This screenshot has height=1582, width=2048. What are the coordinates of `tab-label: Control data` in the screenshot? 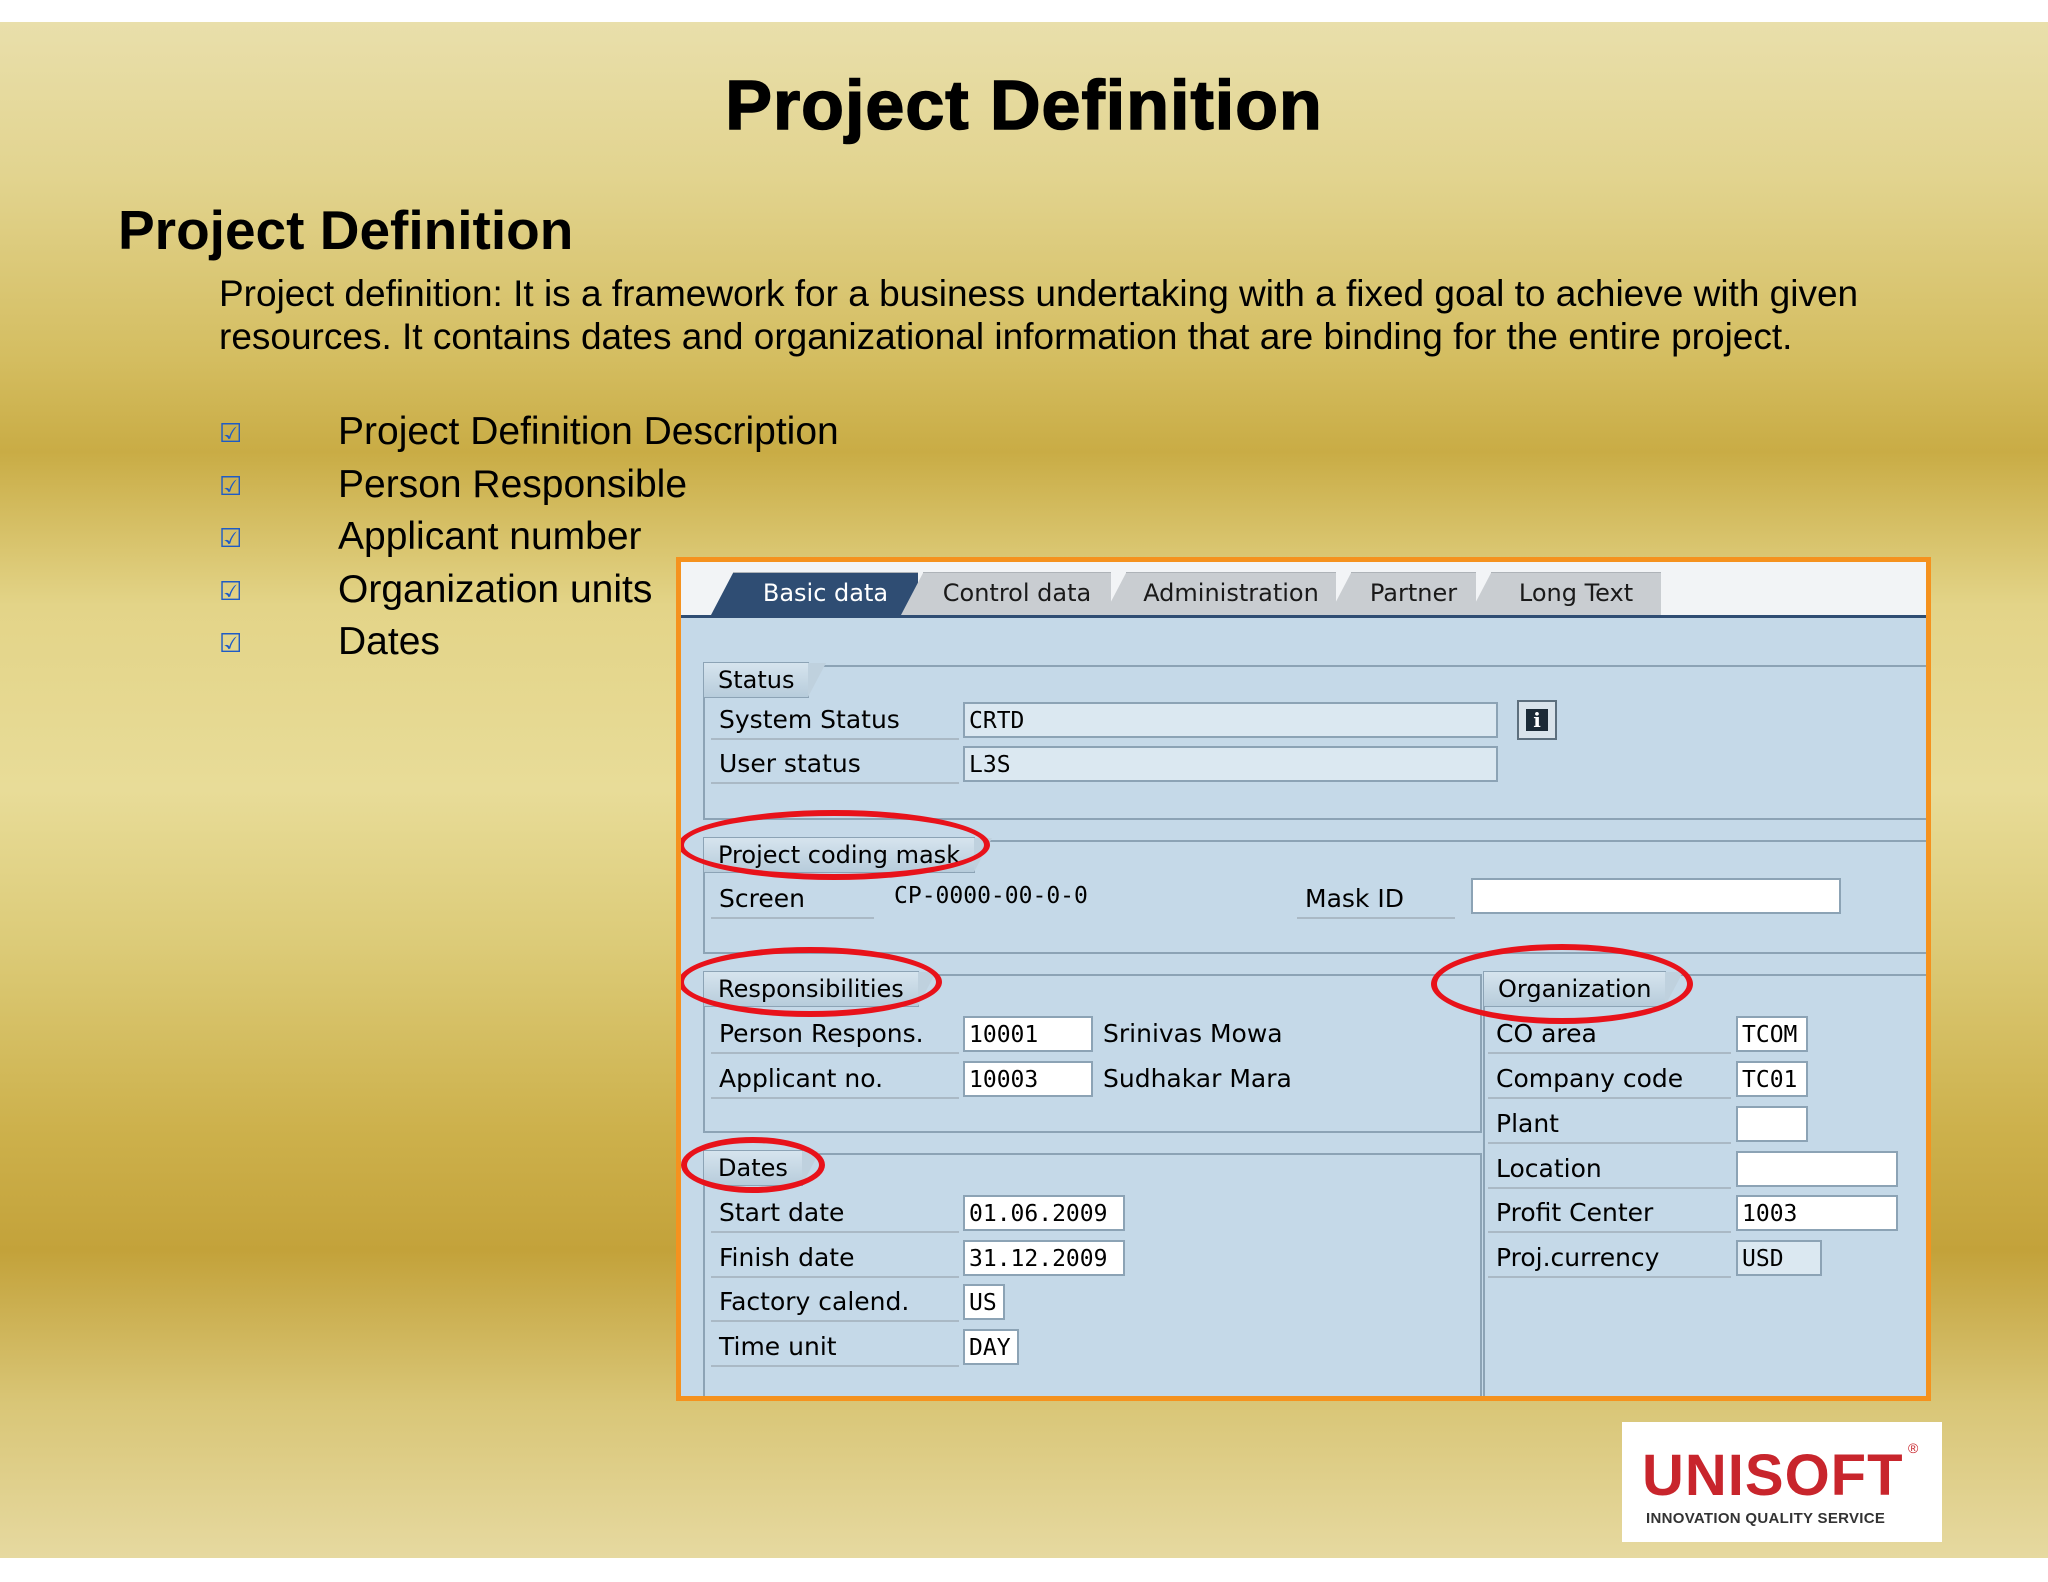 It's located at (1017, 593).